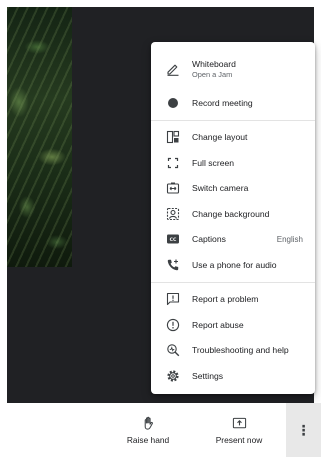  I want to click on menu-item-report-abuse: Report abuse, so click(233, 325).